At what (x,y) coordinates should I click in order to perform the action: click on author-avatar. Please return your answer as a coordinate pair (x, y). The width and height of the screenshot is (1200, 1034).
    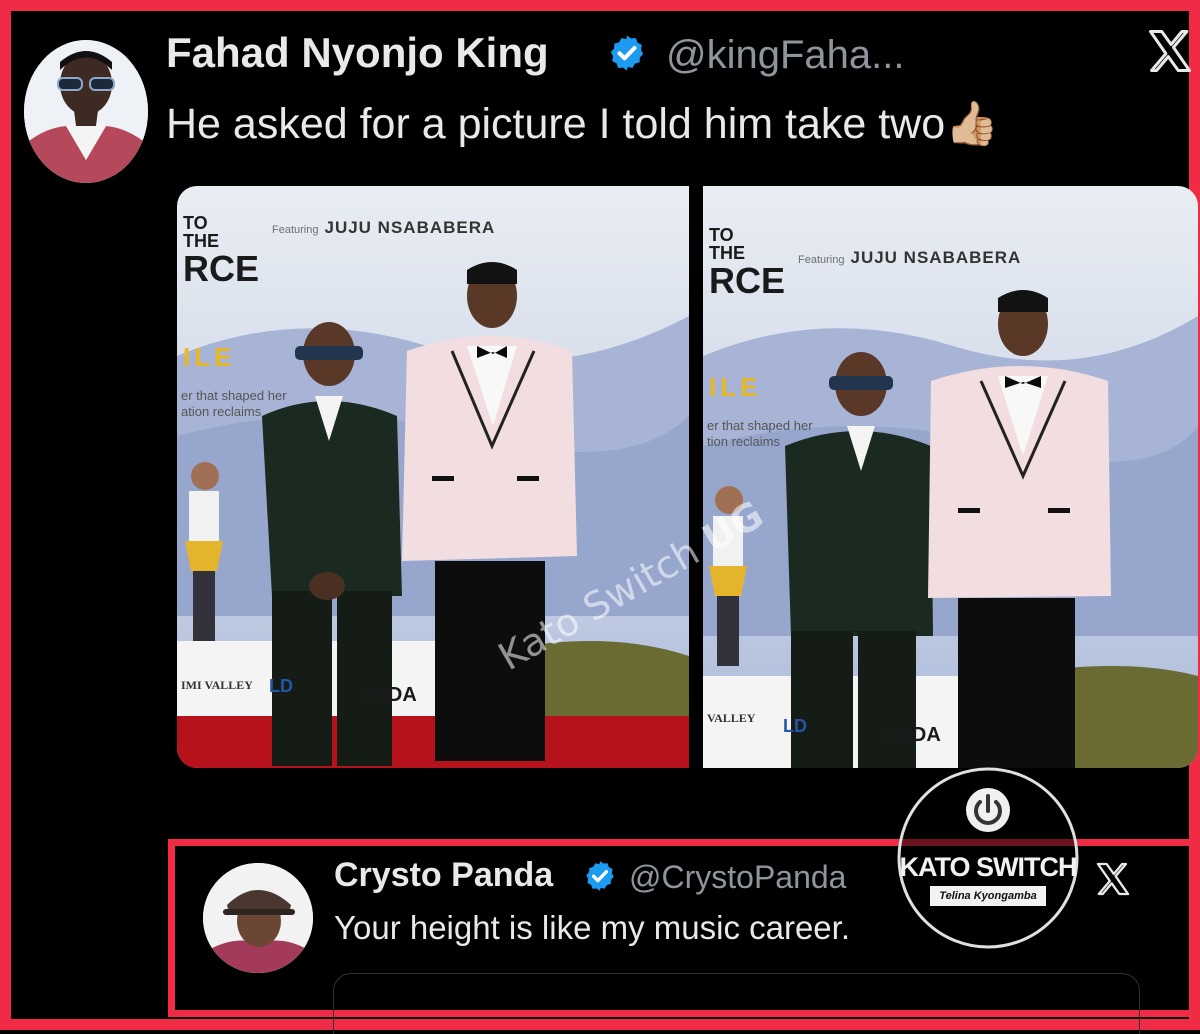
    Looking at the image, I should click on (86, 111).